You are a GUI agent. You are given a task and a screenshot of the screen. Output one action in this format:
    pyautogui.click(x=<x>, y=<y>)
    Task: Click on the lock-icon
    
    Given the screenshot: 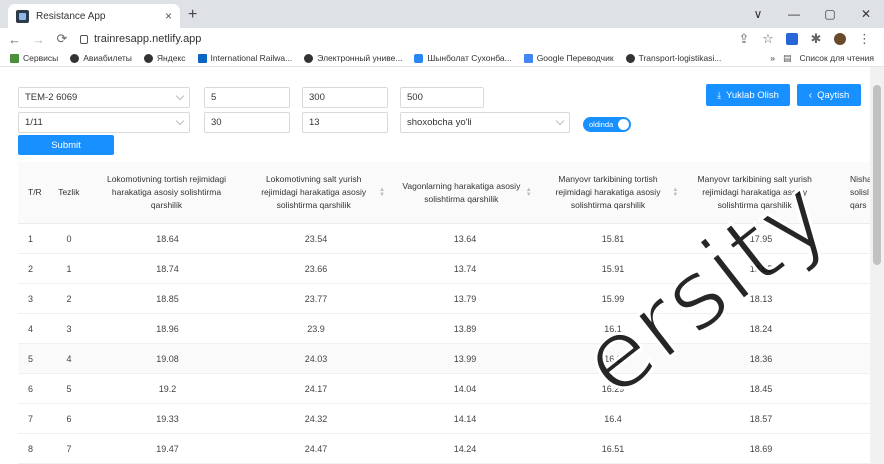 What is the action you would take?
    pyautogui.click(x=84, y=39)
    